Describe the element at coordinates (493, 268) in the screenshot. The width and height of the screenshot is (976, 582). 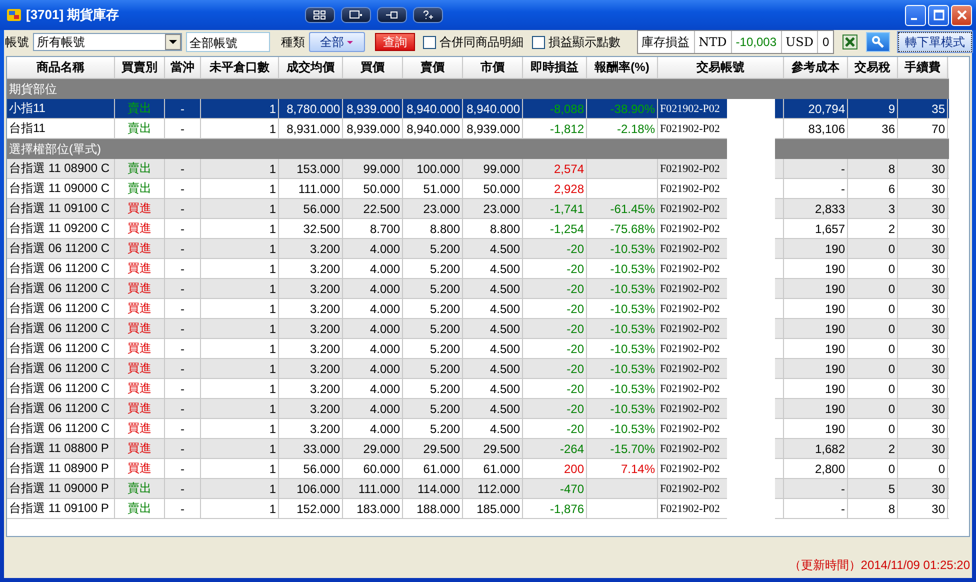
I see `table-cell: 4.500` at that location.